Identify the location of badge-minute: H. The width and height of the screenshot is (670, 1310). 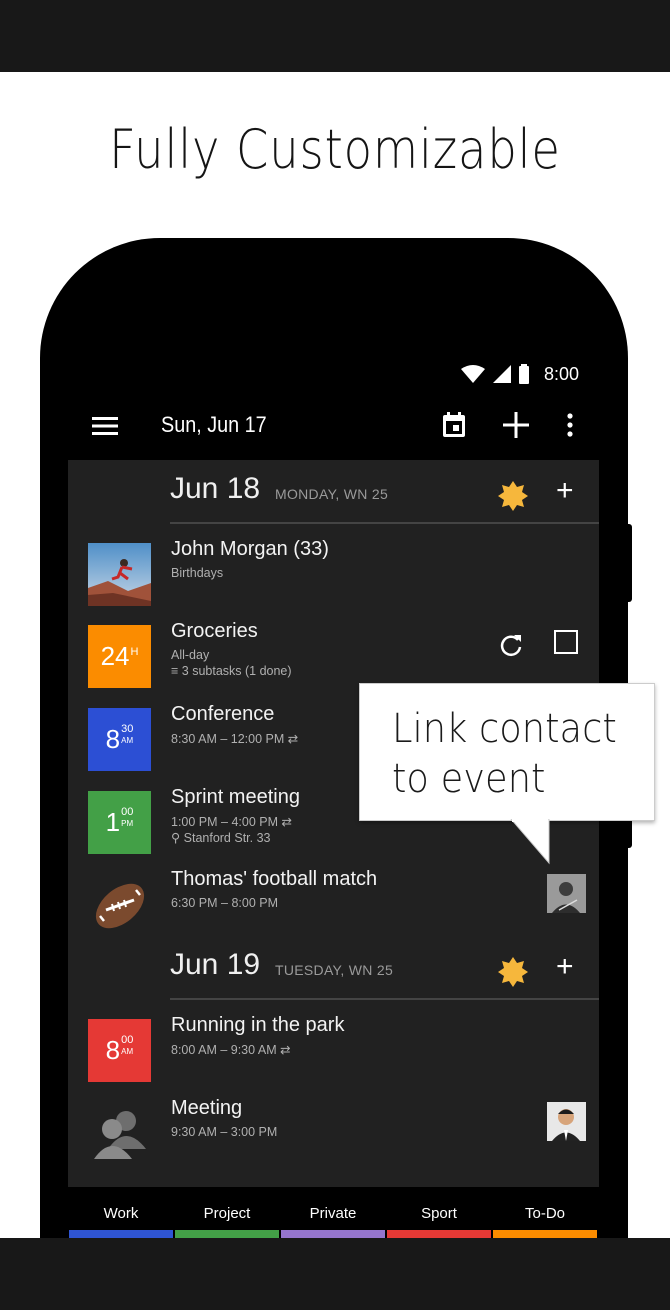
(134, 651).